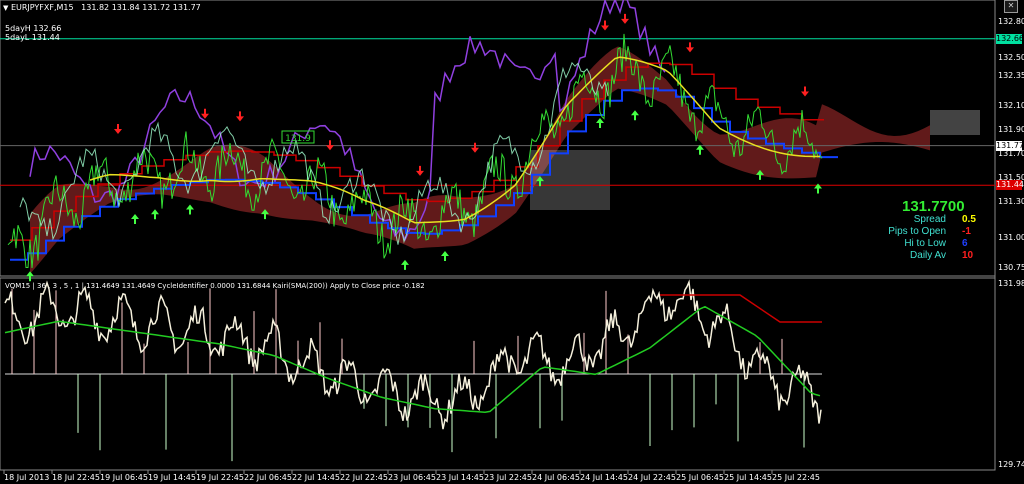 This screenshot has height=484, width=1024. I want to click on x-tick: 18 Jul 22:45, so click(76, 477).